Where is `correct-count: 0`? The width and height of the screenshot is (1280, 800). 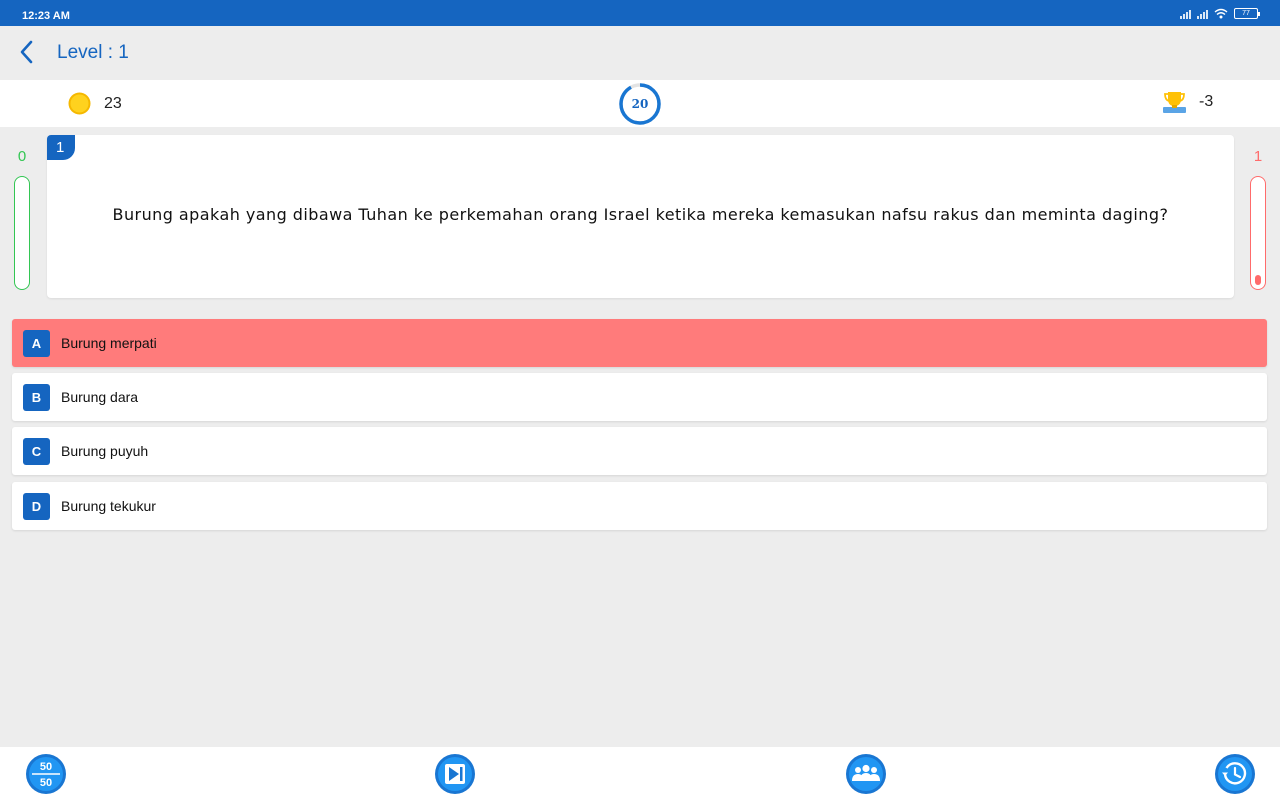 correct-count: 0 is located at coordinates (22, 156).